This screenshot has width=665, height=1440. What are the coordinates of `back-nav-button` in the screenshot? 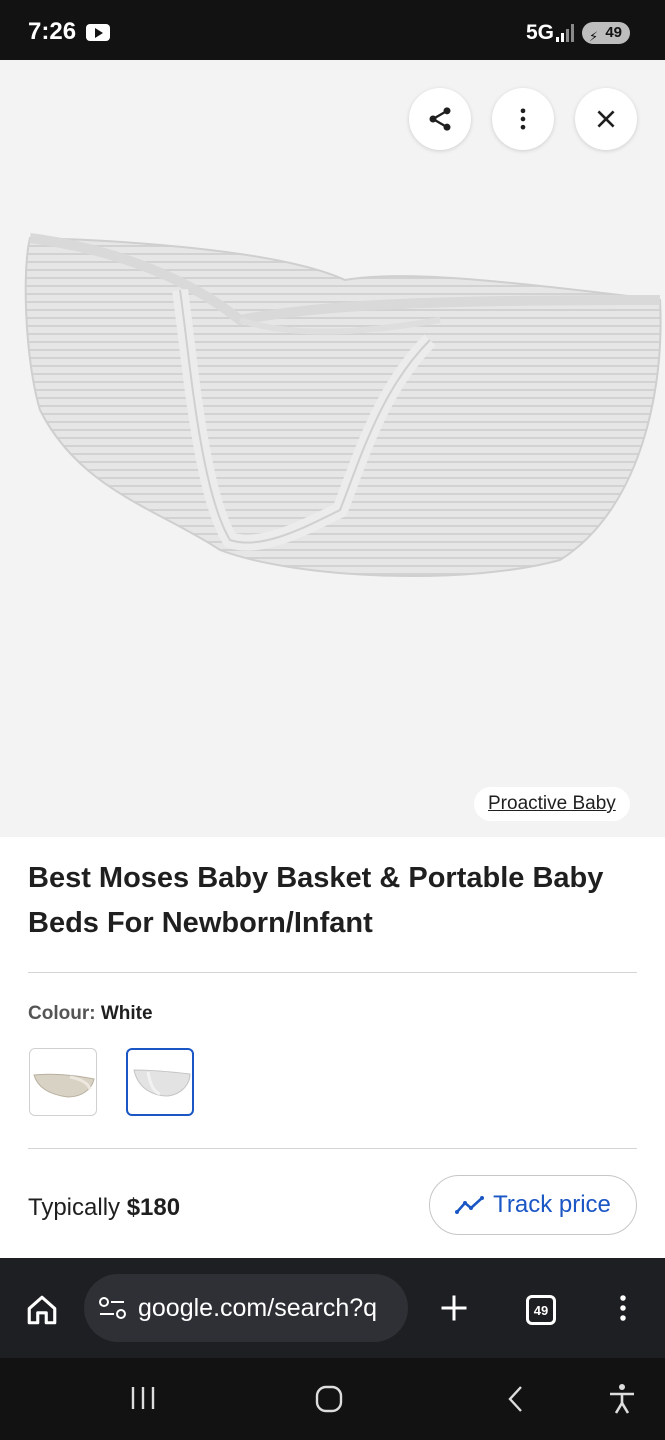 It's located at (516, 1399).